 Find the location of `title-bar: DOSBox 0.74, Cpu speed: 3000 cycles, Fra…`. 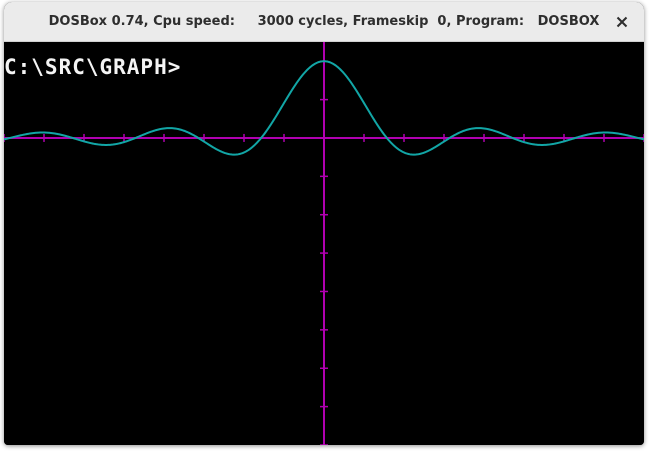

title-bar: DOSBox 0.74, Cpu speed: 3000 cycles, Fra… is located at coordinates (324, 22).